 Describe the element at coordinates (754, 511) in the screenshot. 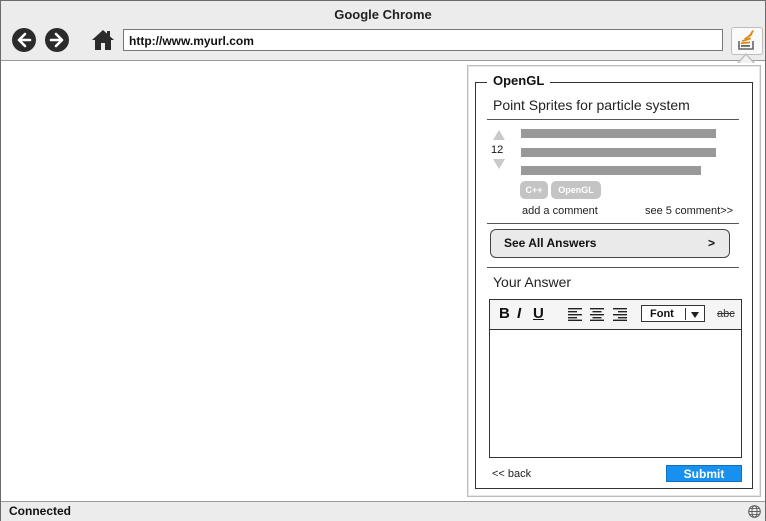

I see `globe-icon` at that location.